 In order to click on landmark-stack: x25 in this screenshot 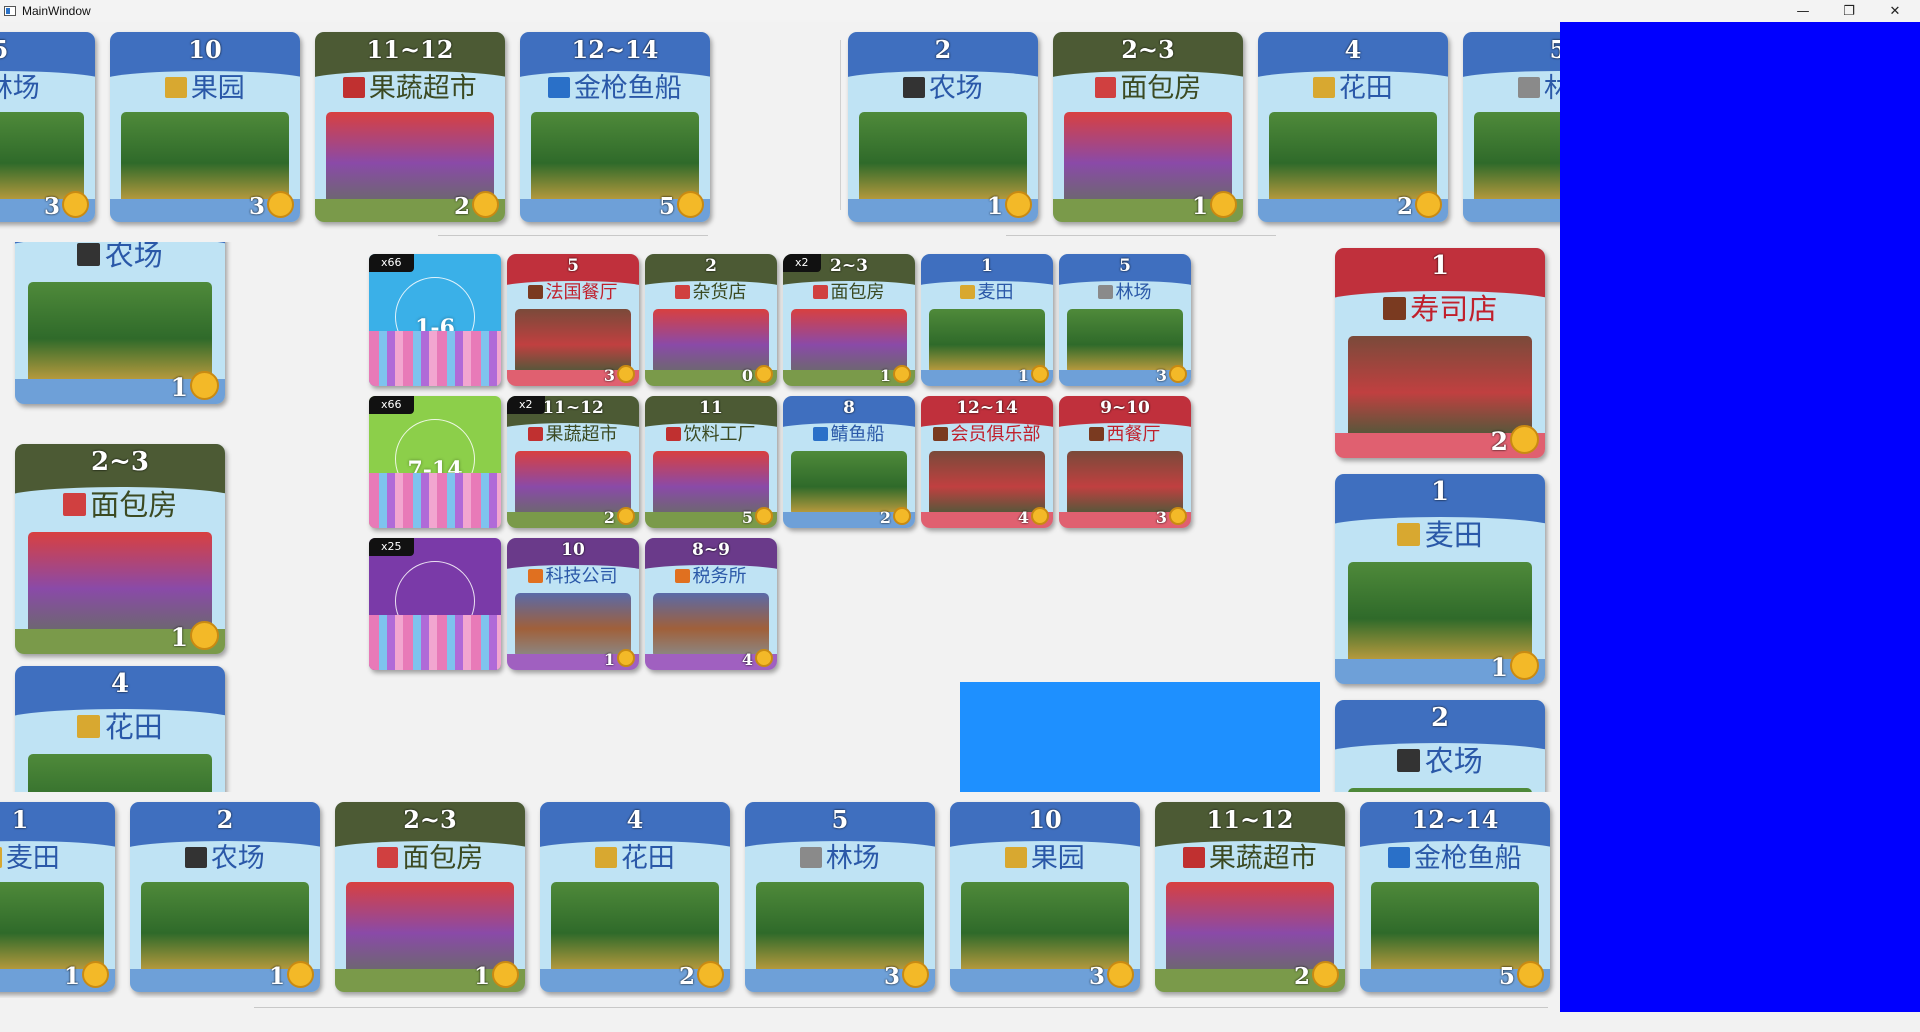, I will do `click(435, 604)`.